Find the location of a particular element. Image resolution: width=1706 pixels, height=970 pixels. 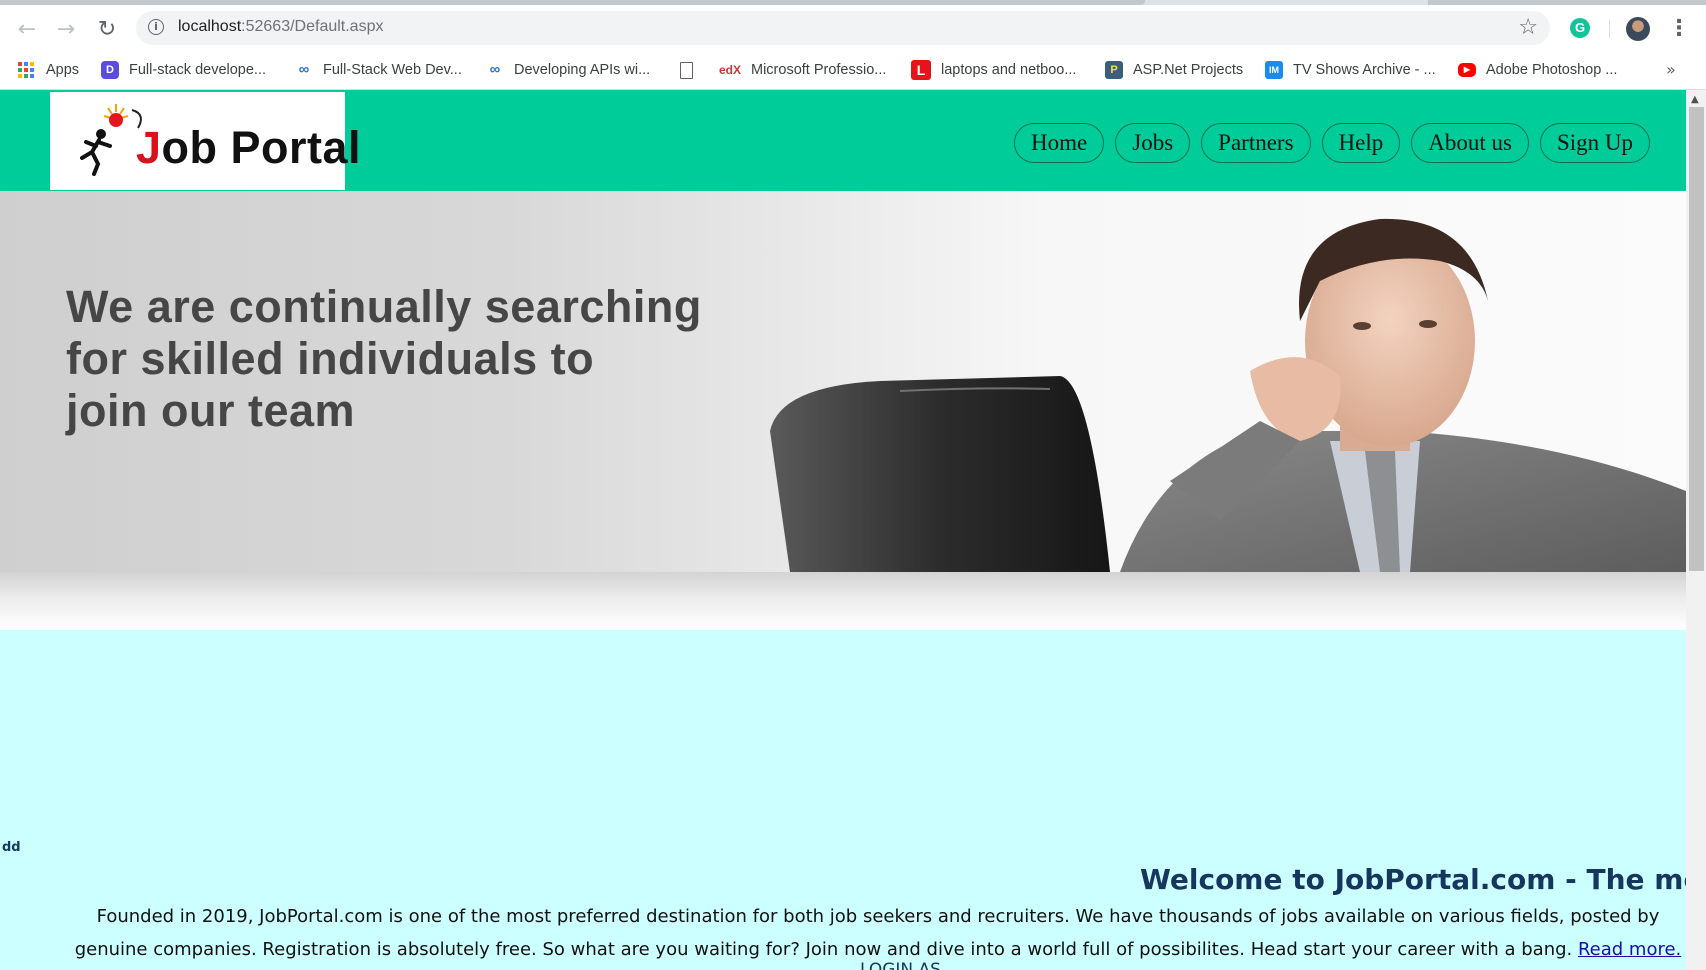

bookmark-aspnet-projects: P ASP.Net Projects is located at coordinates (1174, 70).